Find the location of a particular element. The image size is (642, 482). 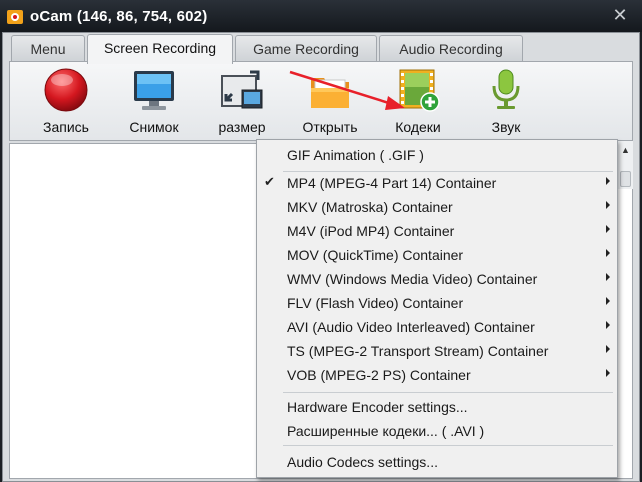

menu-item-flv: FLV (Flash Video) Container is located at coordinates (437, 303).